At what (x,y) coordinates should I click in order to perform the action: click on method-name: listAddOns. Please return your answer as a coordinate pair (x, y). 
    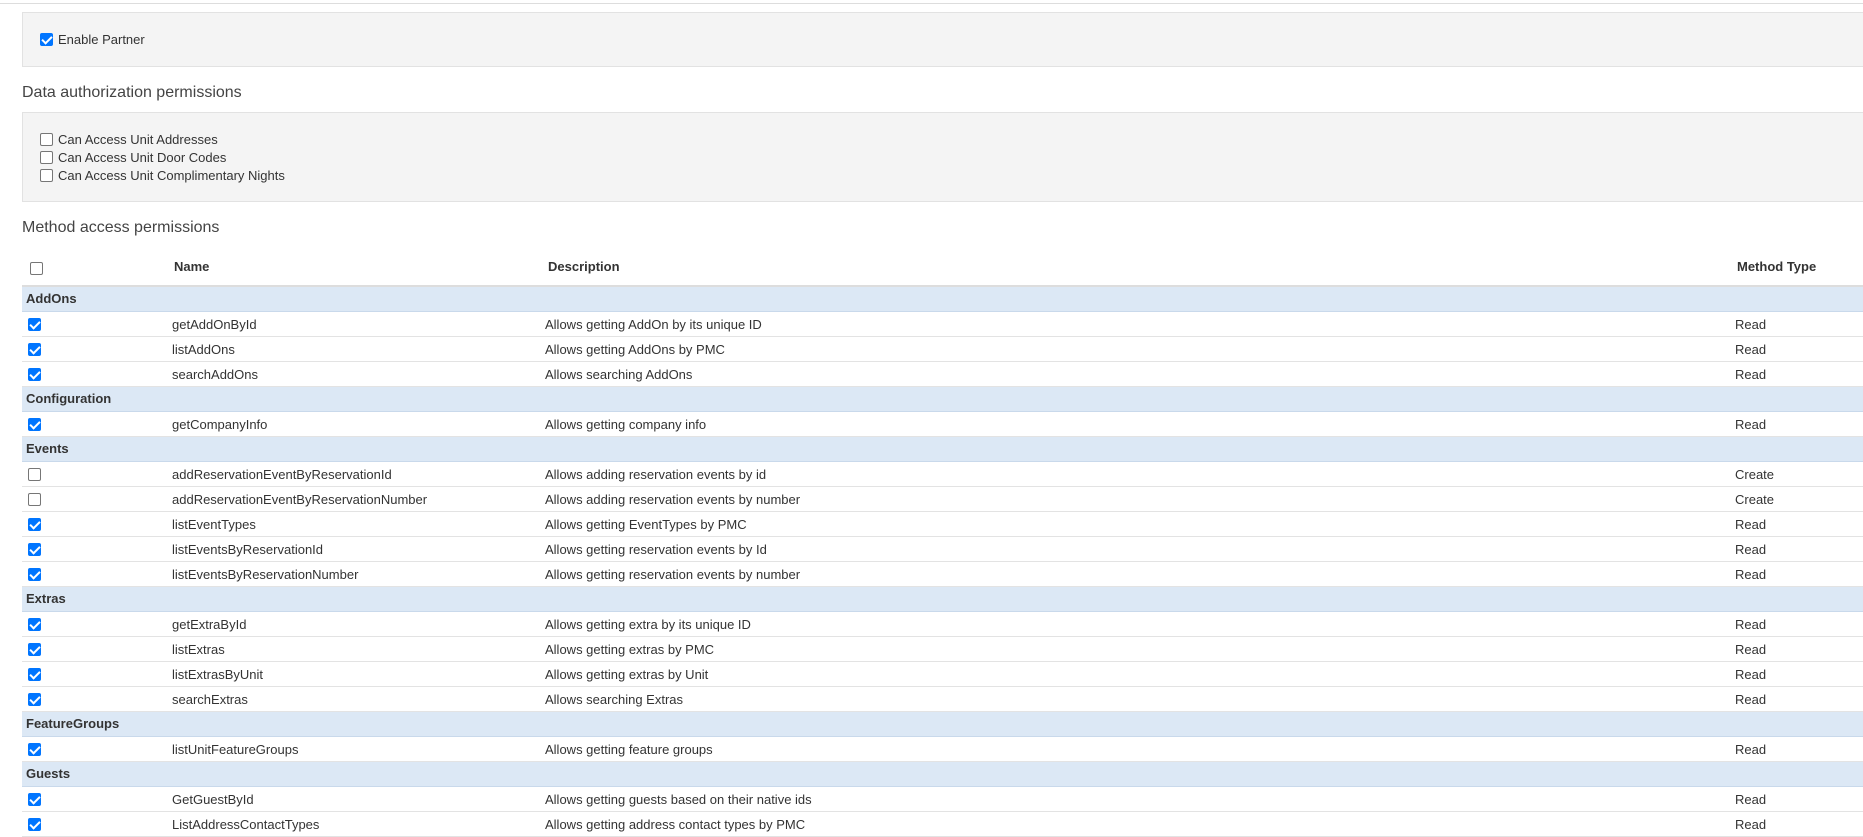
    Looking at the image, I should click on (203, 349).